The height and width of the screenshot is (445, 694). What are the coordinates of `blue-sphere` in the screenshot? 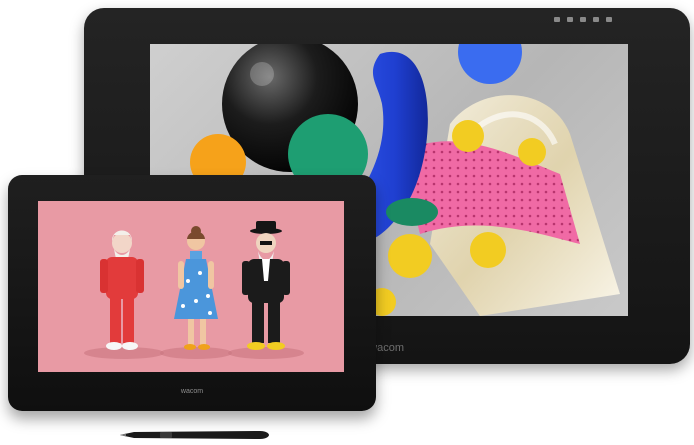 It's located at (490, 64).